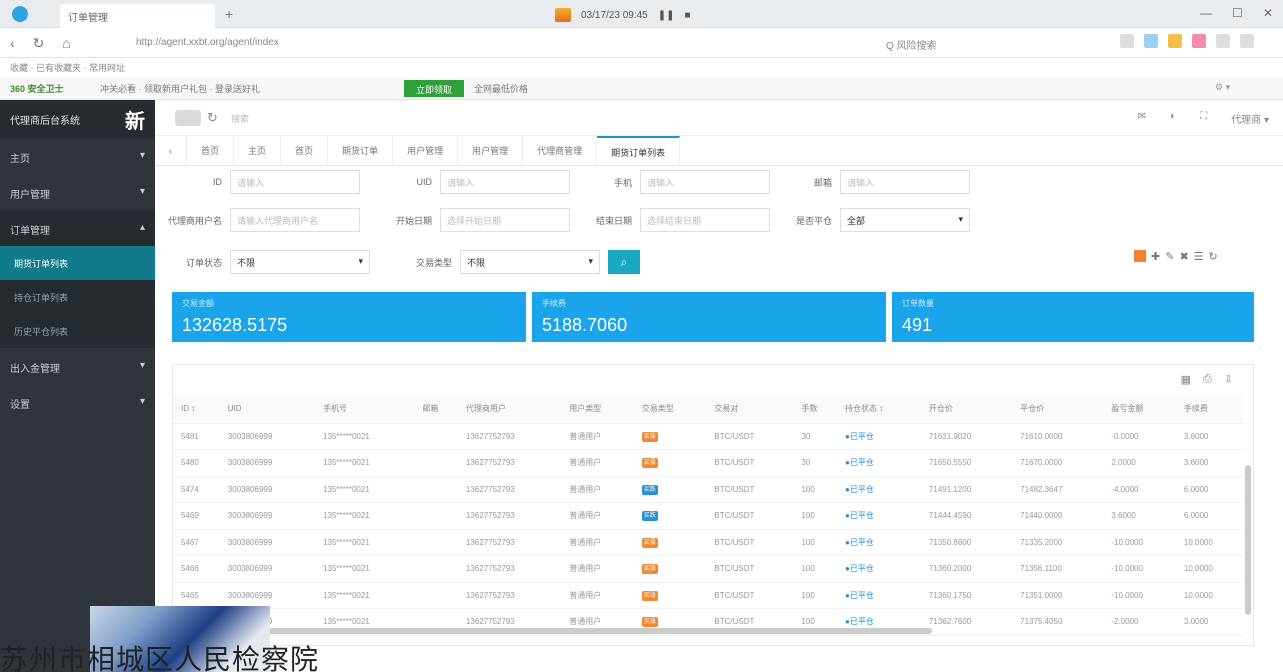  What do you see at coordinates (1169, 256) in the screenshot?
I see `edit-icon: ✎` at bounding box center [1169, 256].